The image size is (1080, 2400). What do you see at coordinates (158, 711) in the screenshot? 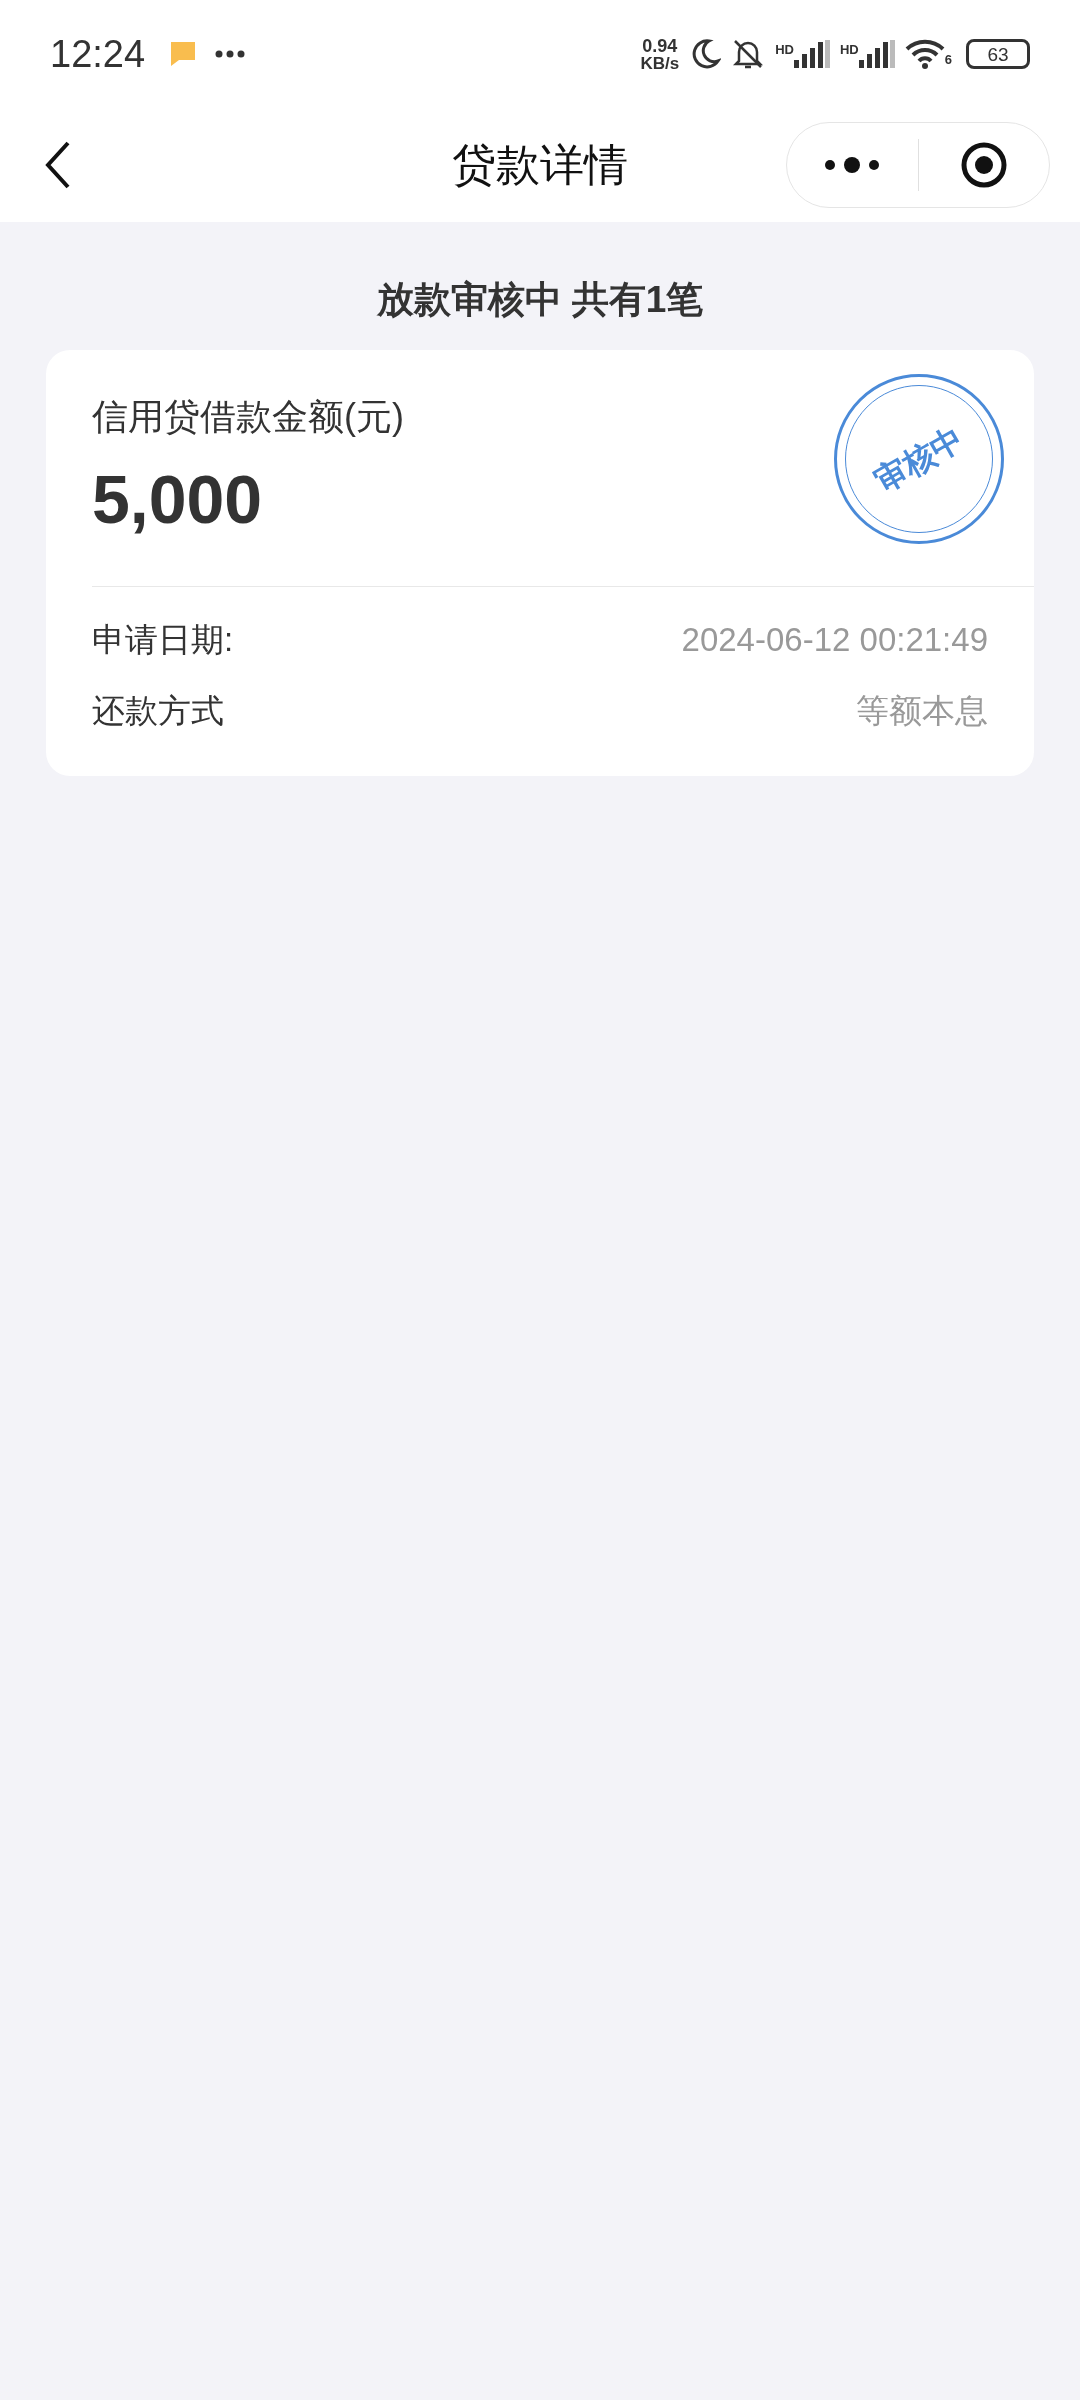
I see `detail-label: 还款方式` at bounding box center [158, 711].